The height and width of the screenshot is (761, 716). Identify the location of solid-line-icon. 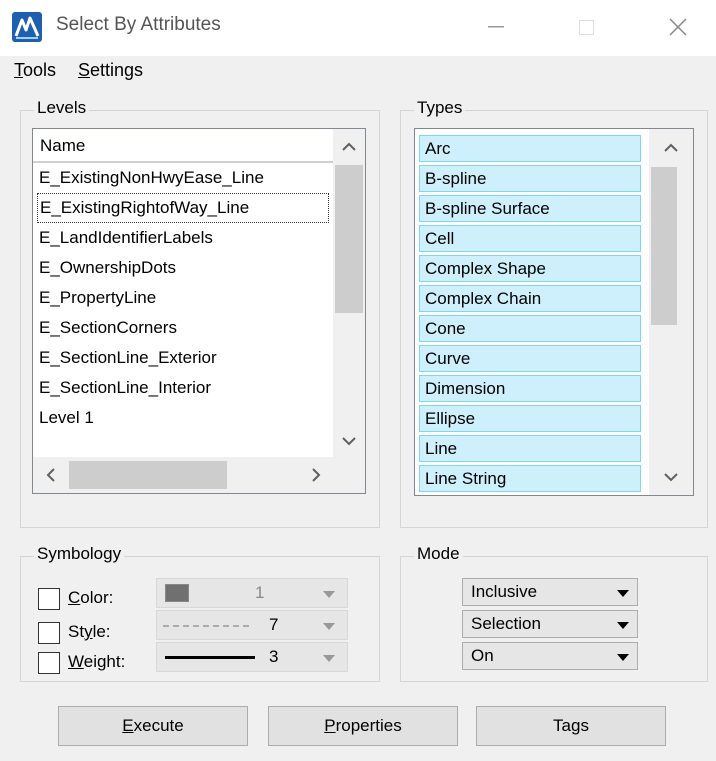
(210, 657).